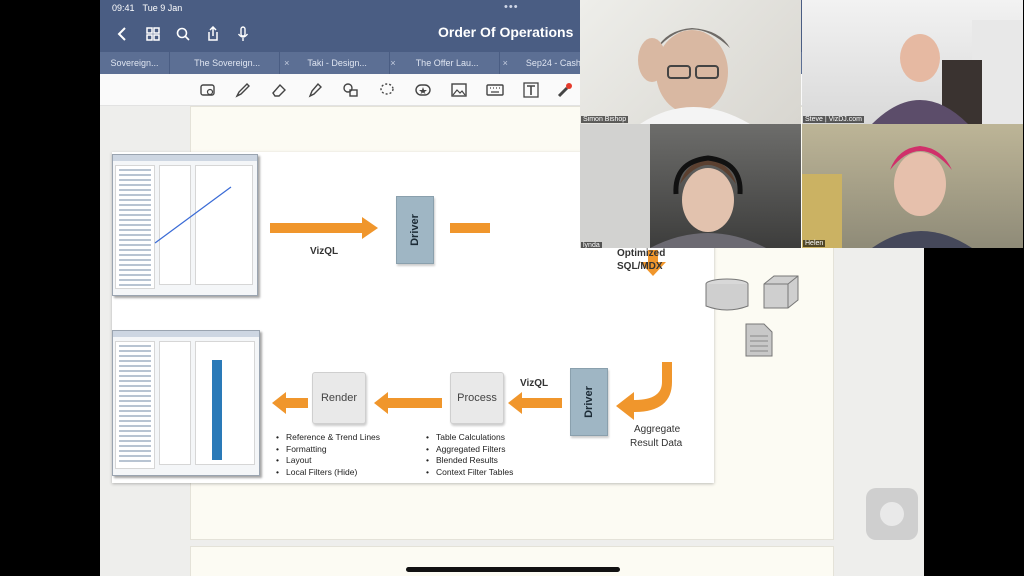 This screenshot has height=576, width=1024. What do you see at coordinates (351, 90) in the screenshot?
I see `shapes-icon` at bounding box center [351, 90].